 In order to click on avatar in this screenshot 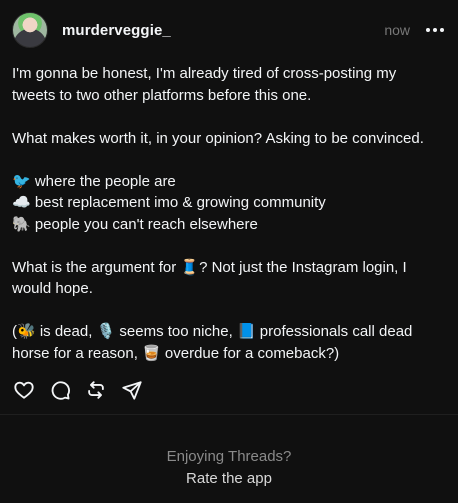, I will do `click(30, 30)`.